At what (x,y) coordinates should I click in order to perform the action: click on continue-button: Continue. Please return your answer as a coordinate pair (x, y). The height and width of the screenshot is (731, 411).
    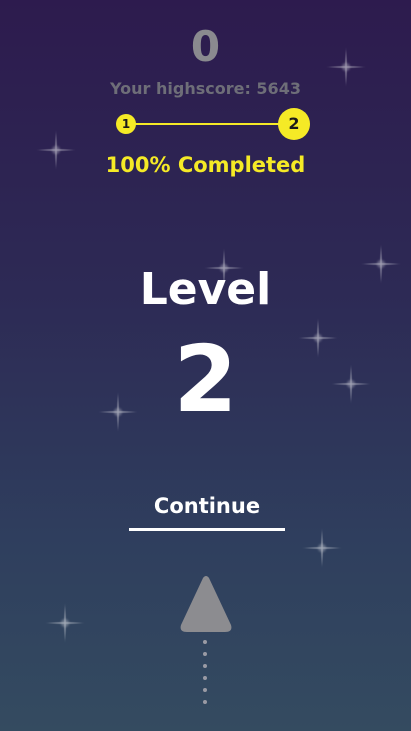
    Looking at the image, I should click on (207, 512).